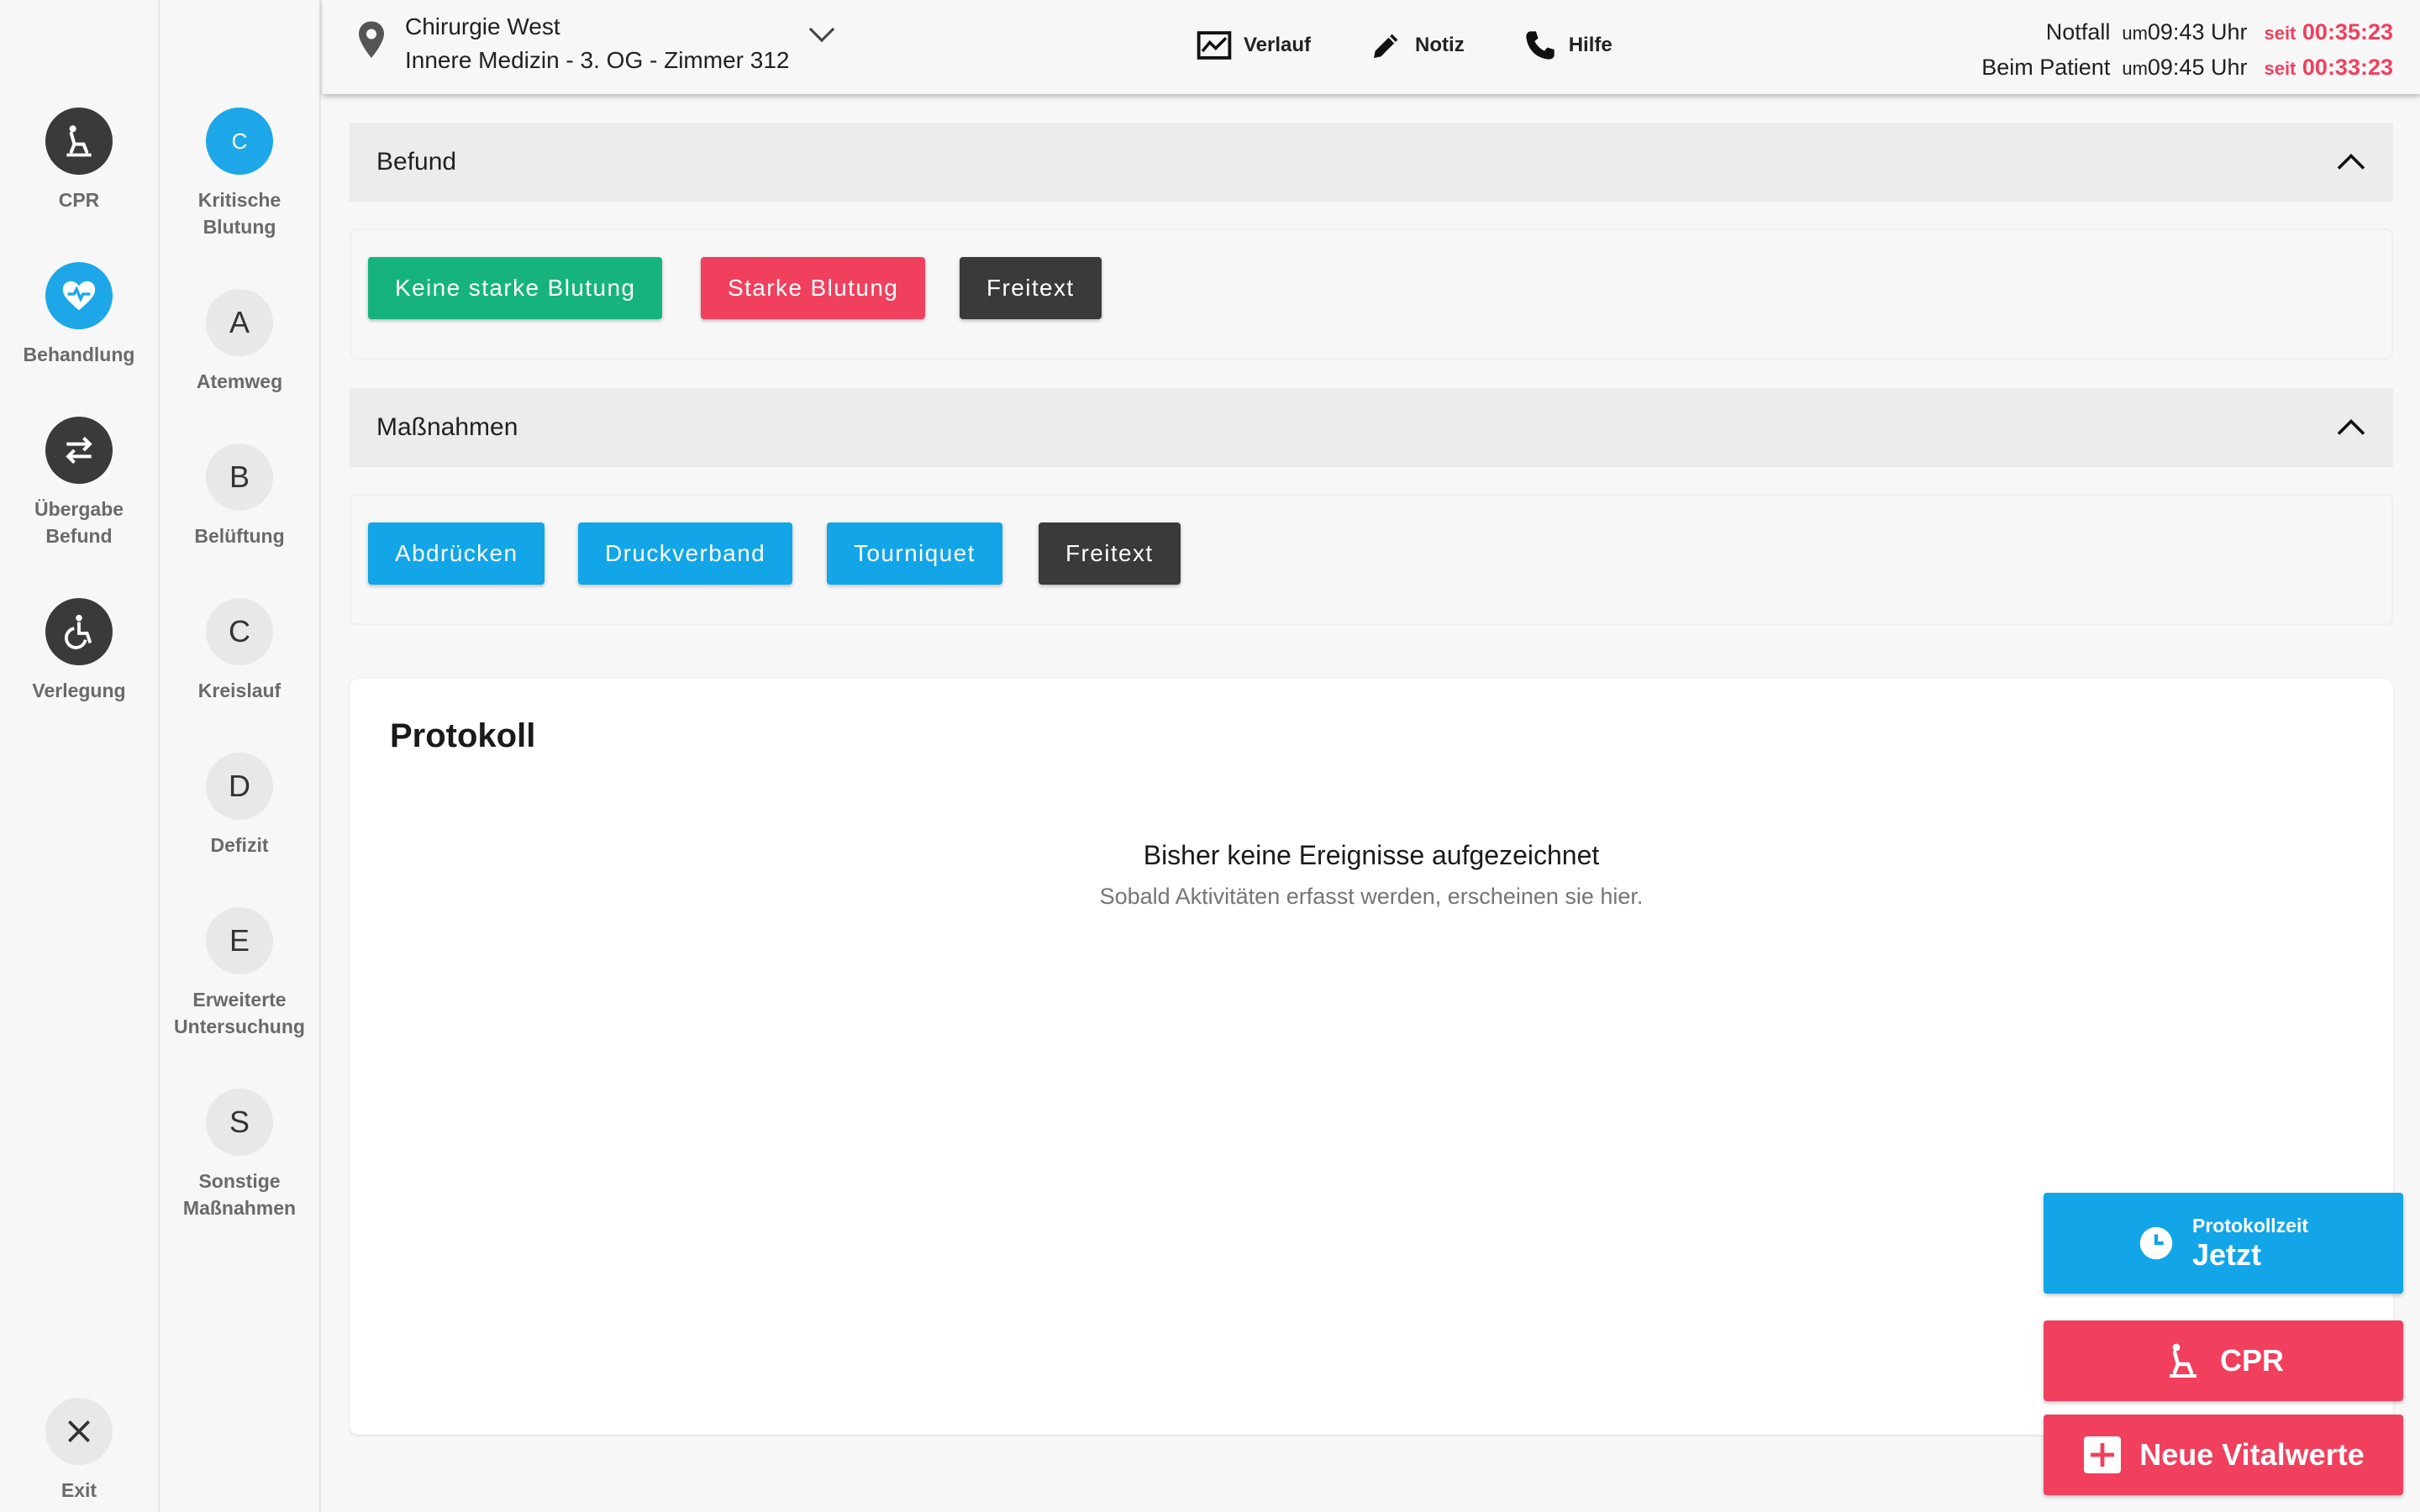 The image size is (2420, 1512). What do you see at coordinates (822, 35) in the screenshot?
I see `chevron-down-icon` at bounding box center [822, 35].